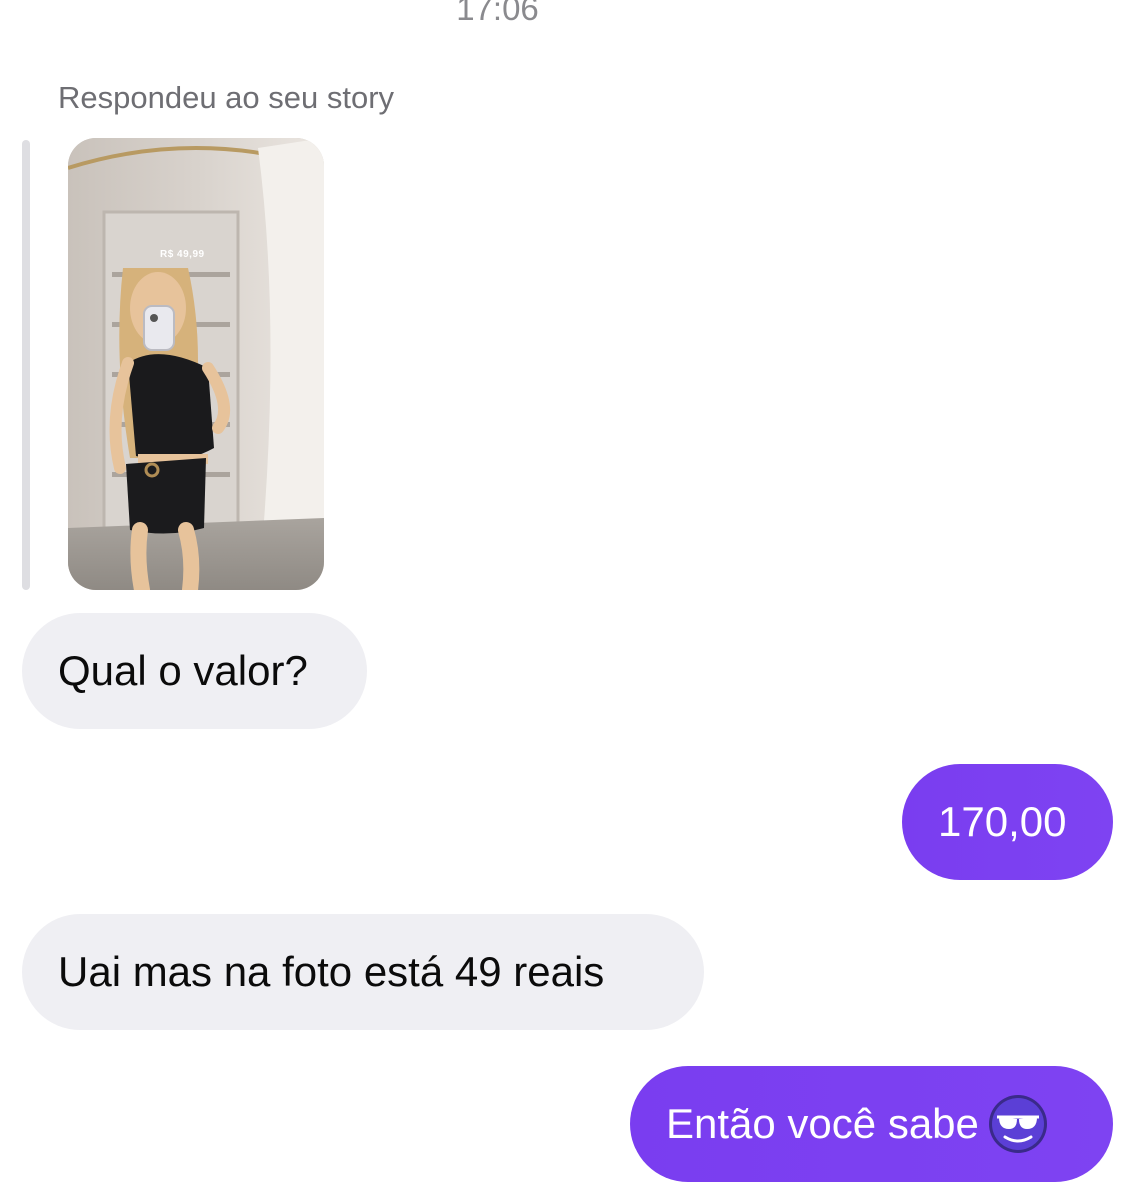 This screenshot has height=1200, width=1135. What do you see at coordinates (822, 1123) in the screenshot?
I see `message-text: Então você sabe` at bounding box center [822, 1123].